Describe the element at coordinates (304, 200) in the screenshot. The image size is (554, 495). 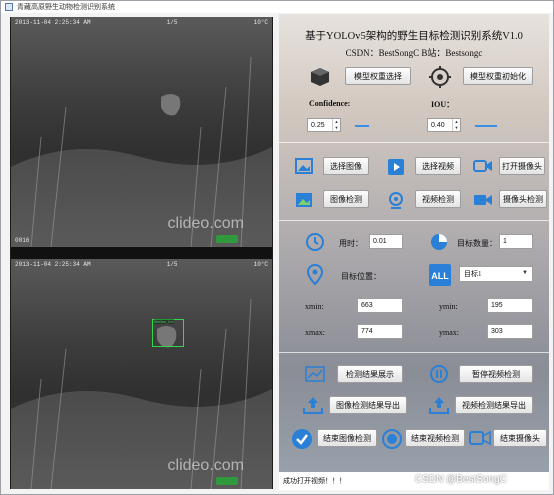
I see `image-detect-icon` at that location.